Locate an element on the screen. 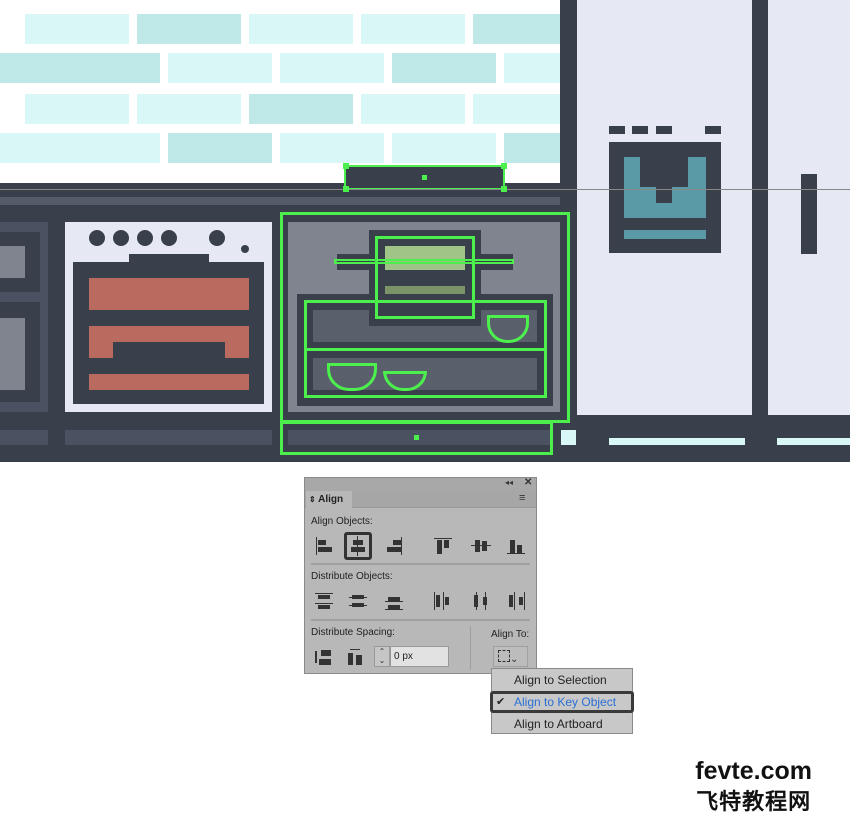  distribute-objects-label: Distribute Objects: is located at coordinates (352, 576).